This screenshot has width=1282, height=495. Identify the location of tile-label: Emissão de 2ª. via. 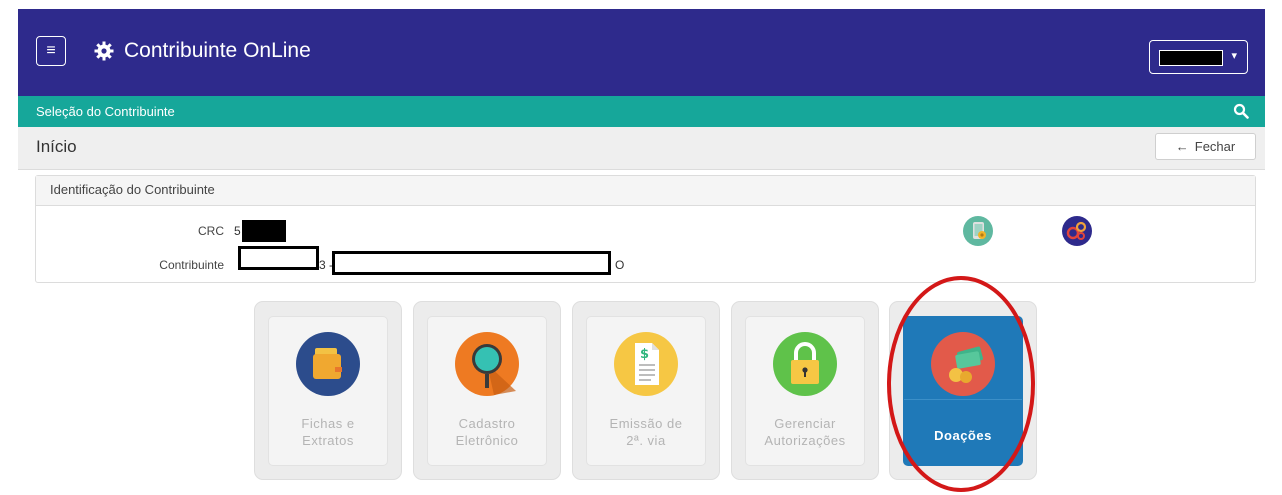
(646, 432).